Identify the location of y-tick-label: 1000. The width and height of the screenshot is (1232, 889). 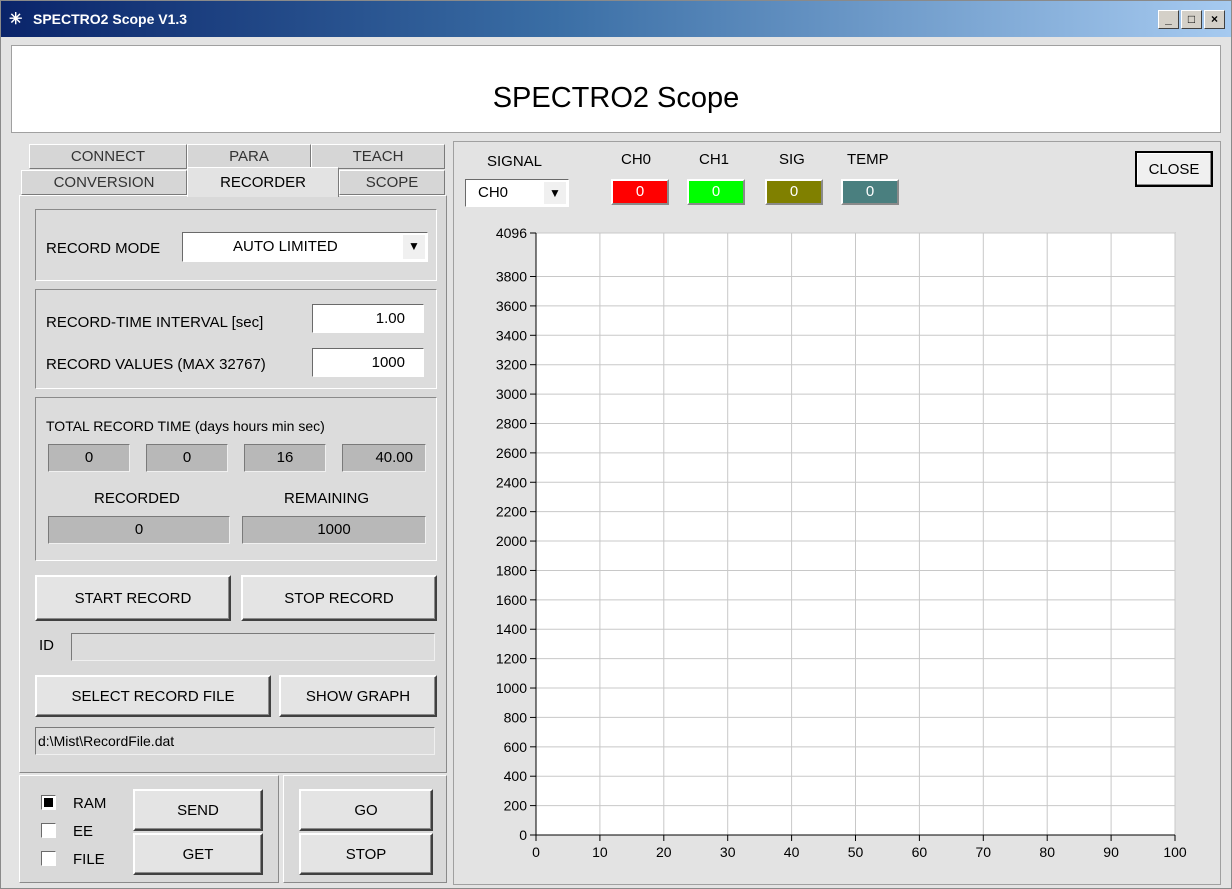
(511, 688).